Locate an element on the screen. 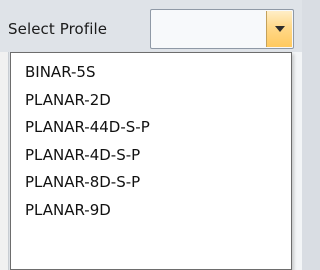  dropdown-option-binar-5s: BINAR-5S is located at coordinates (151, 73).